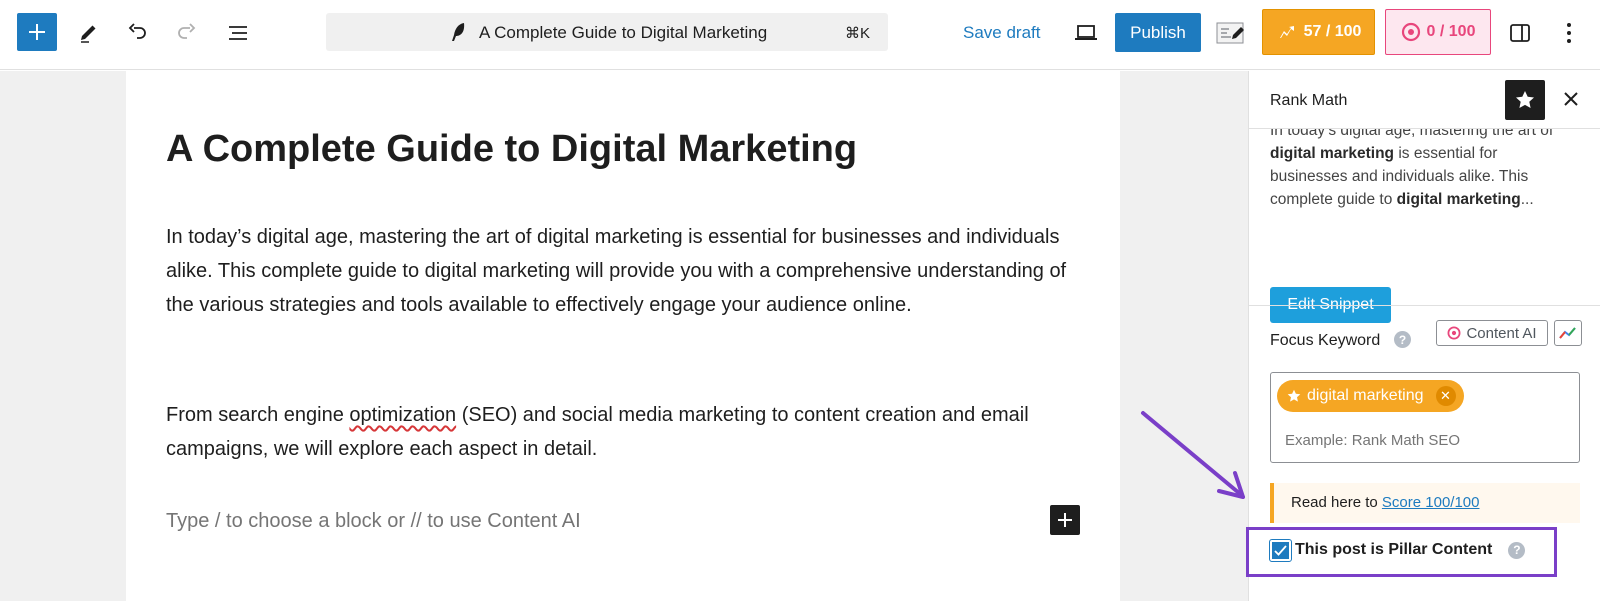 The width and height of the screenshot is (1600, 601). I want to click on keyword-input, so click(1425, 440).